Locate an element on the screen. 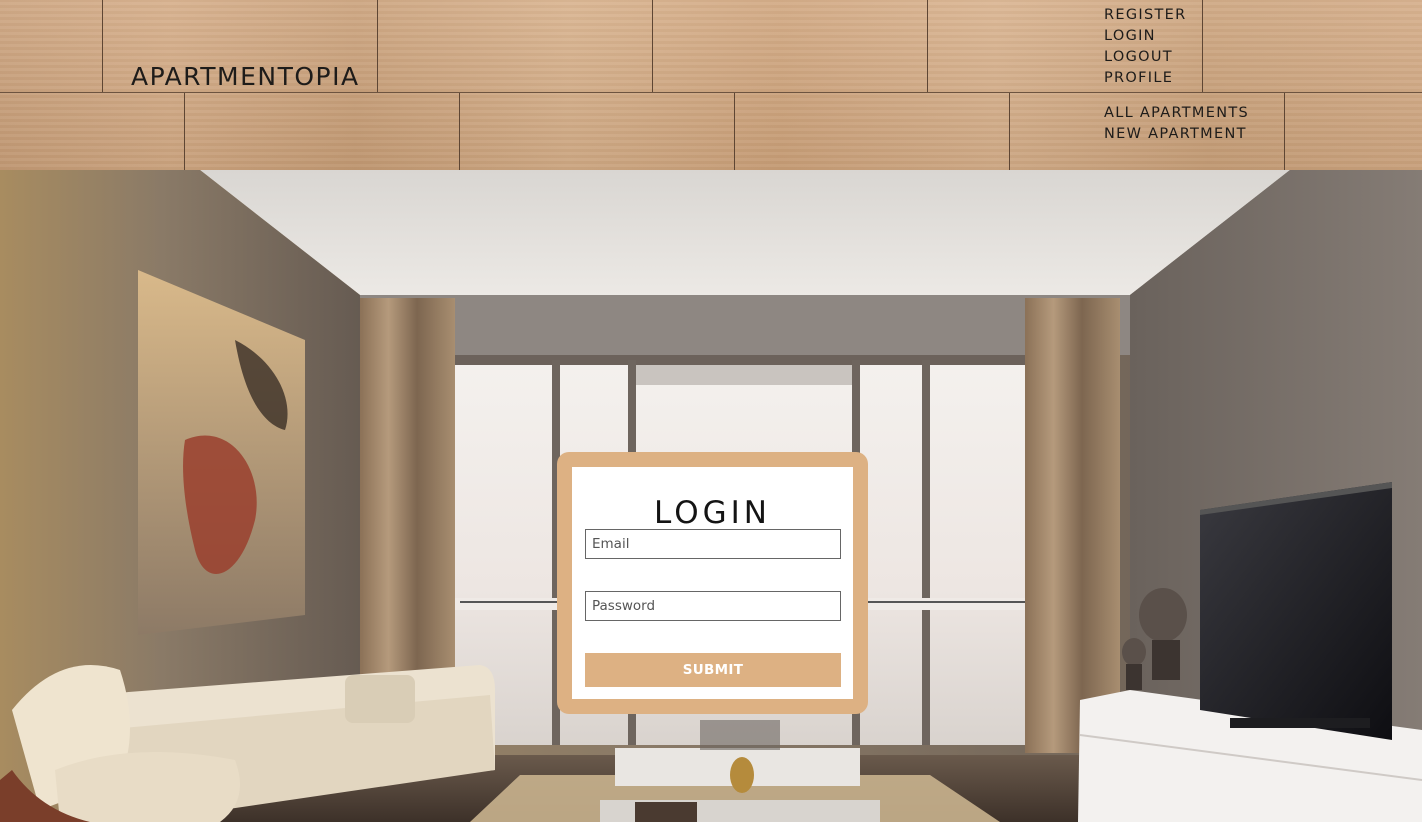 The image size is (1422, 822). login-title: LOGIN is located at coordinates (712, 513).